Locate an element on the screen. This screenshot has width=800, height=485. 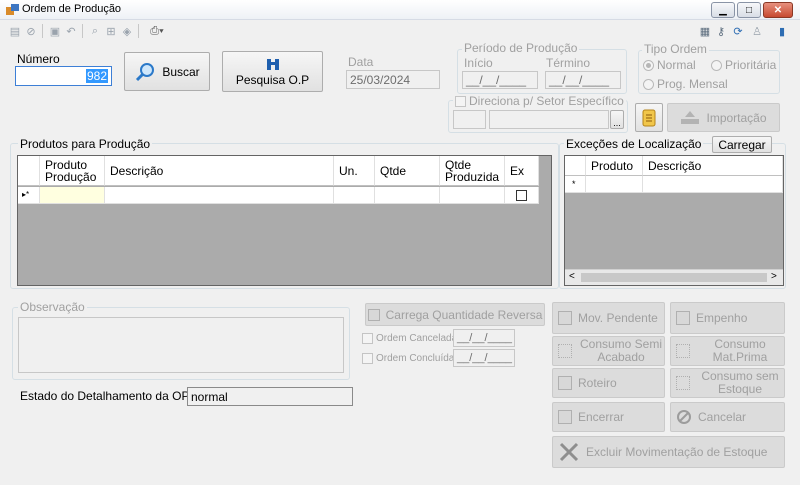
scroll-right-icon: > is located at coordinates (774, 276).